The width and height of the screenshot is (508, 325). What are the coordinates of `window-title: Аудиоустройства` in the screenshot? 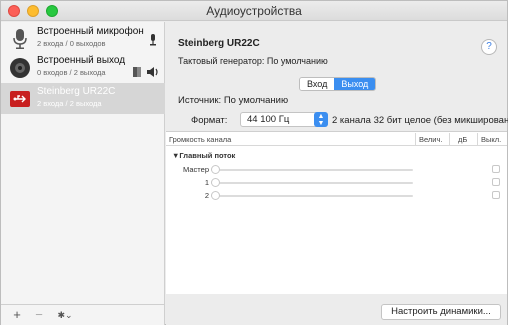 It's located at (254, 11).